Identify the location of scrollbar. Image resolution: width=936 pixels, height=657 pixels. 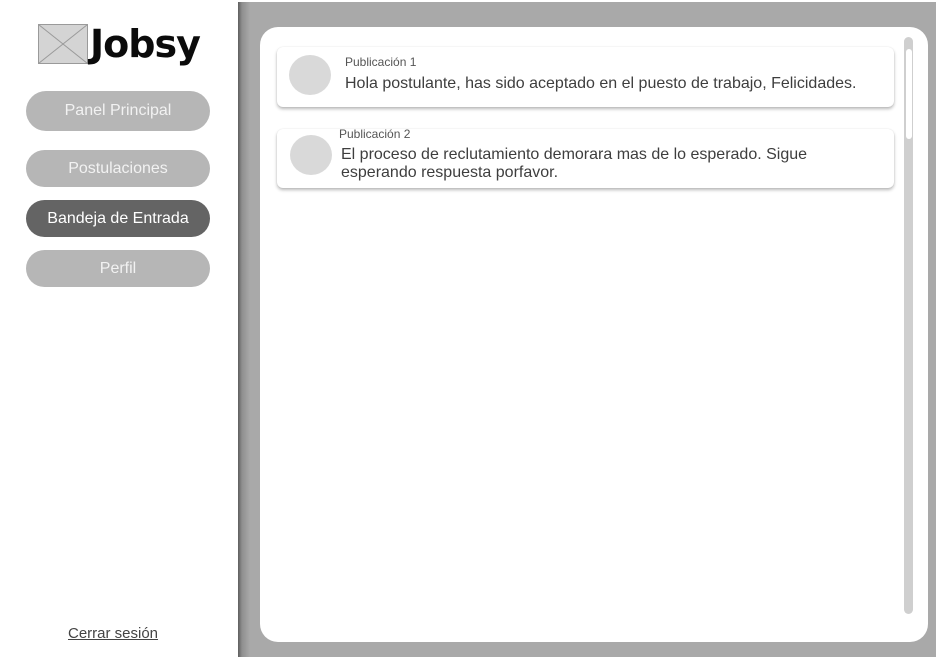
(908, 325).